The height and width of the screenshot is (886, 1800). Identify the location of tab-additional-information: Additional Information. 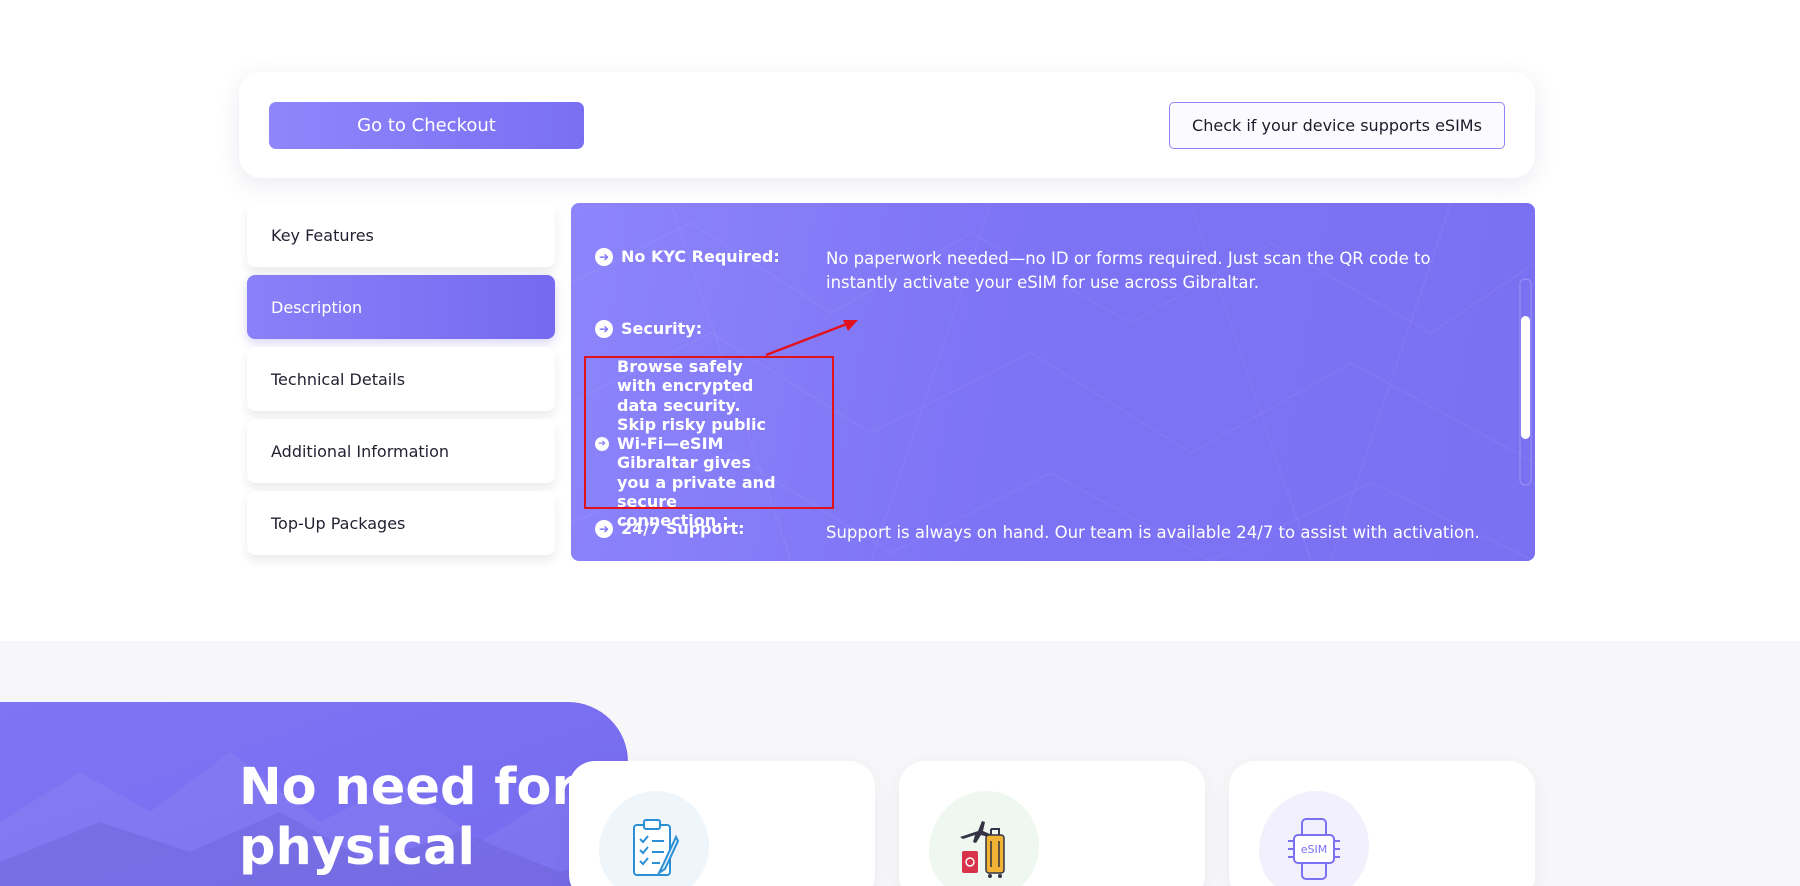
(401, 451).